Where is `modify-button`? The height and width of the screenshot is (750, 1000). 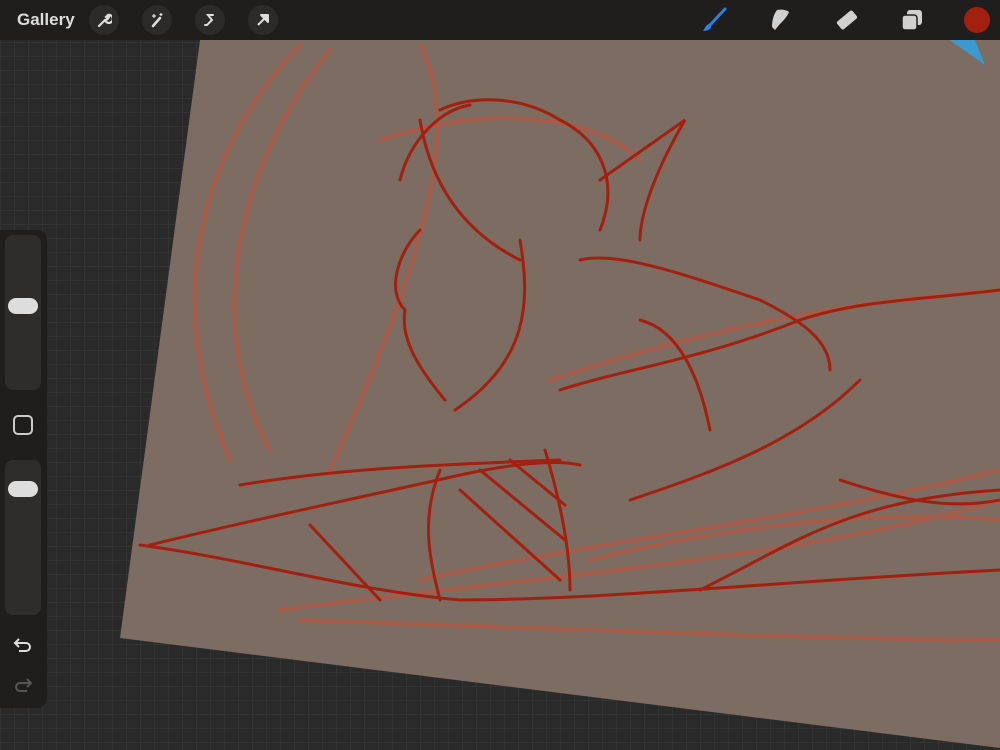
modify-button is located at coordinates (23, 425).